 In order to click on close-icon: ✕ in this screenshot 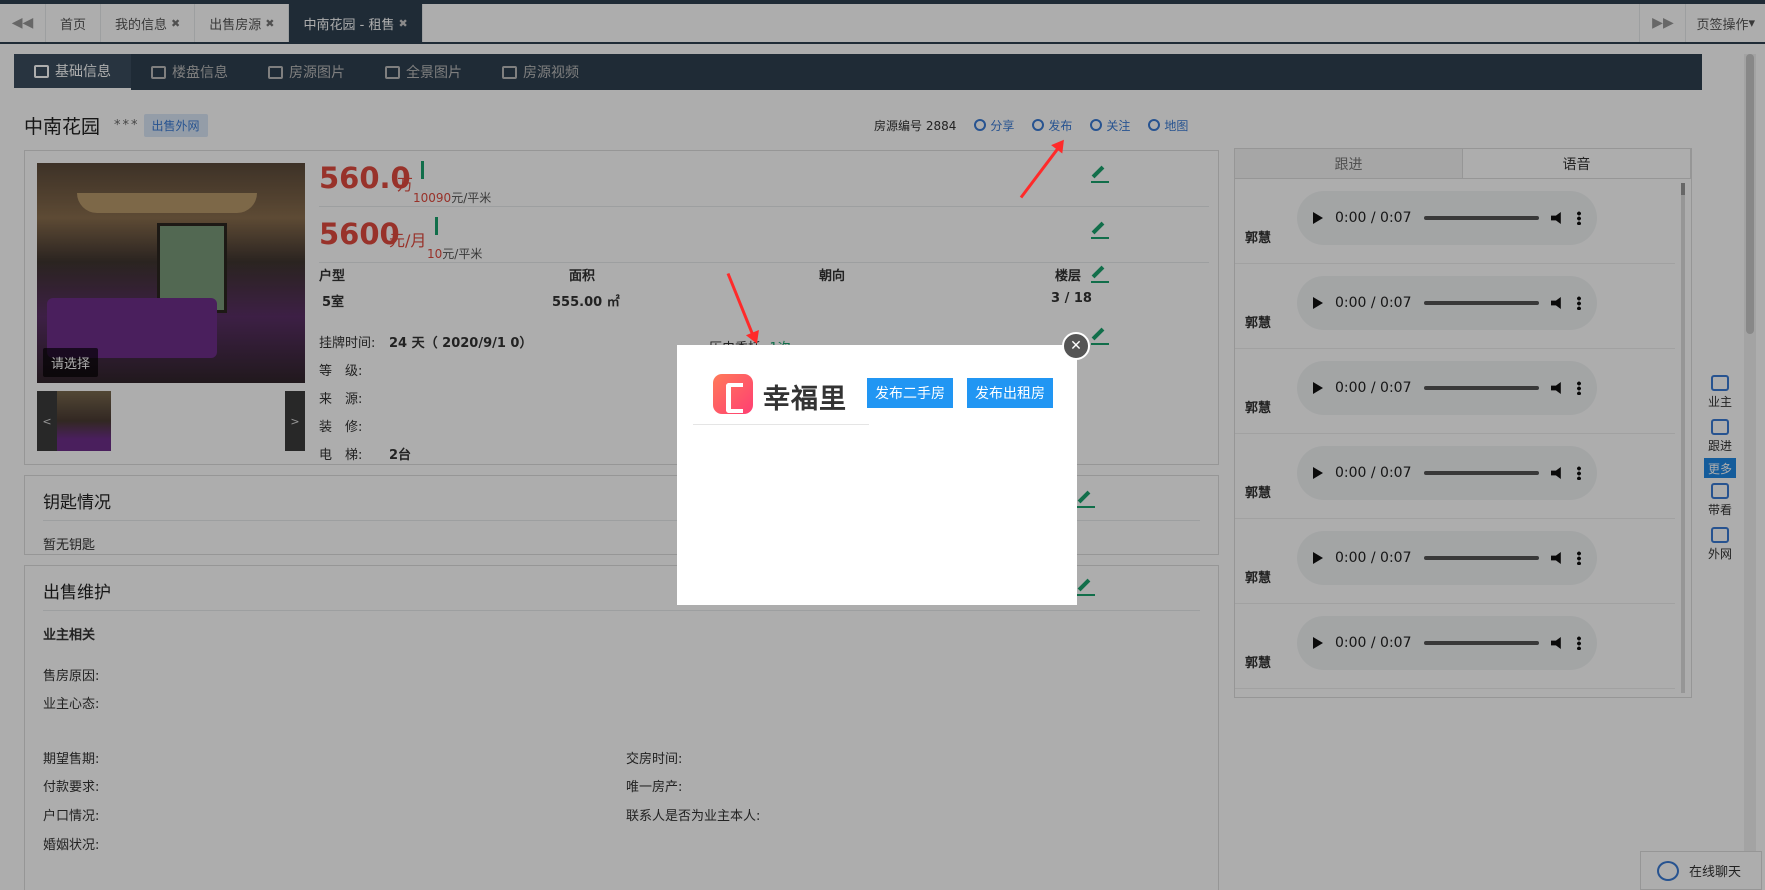, I will do `click(1076, 346)`.